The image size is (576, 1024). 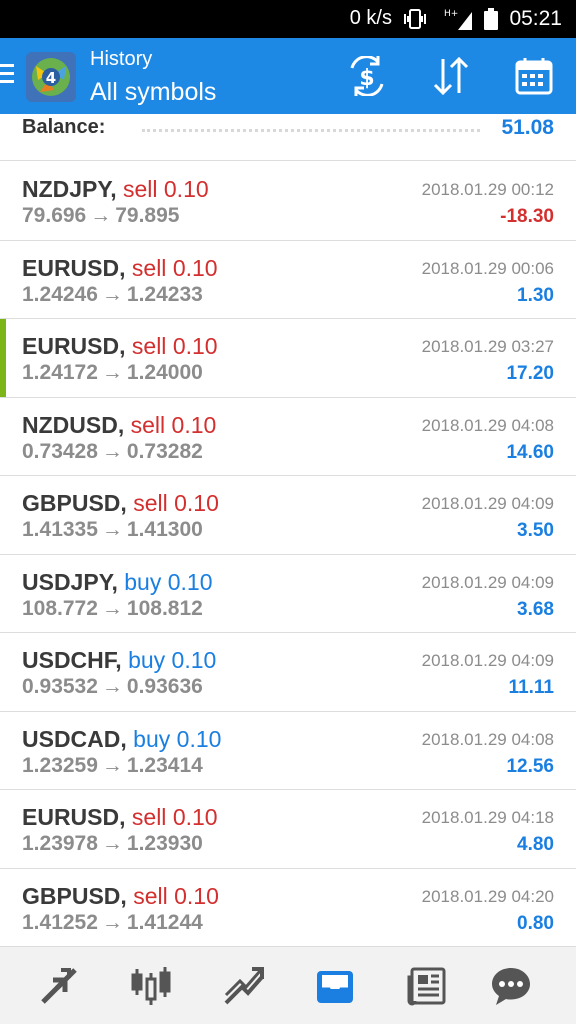 I want to click on trade-prices: 0.73428 → 0.73282, so click(x=112, y=452).